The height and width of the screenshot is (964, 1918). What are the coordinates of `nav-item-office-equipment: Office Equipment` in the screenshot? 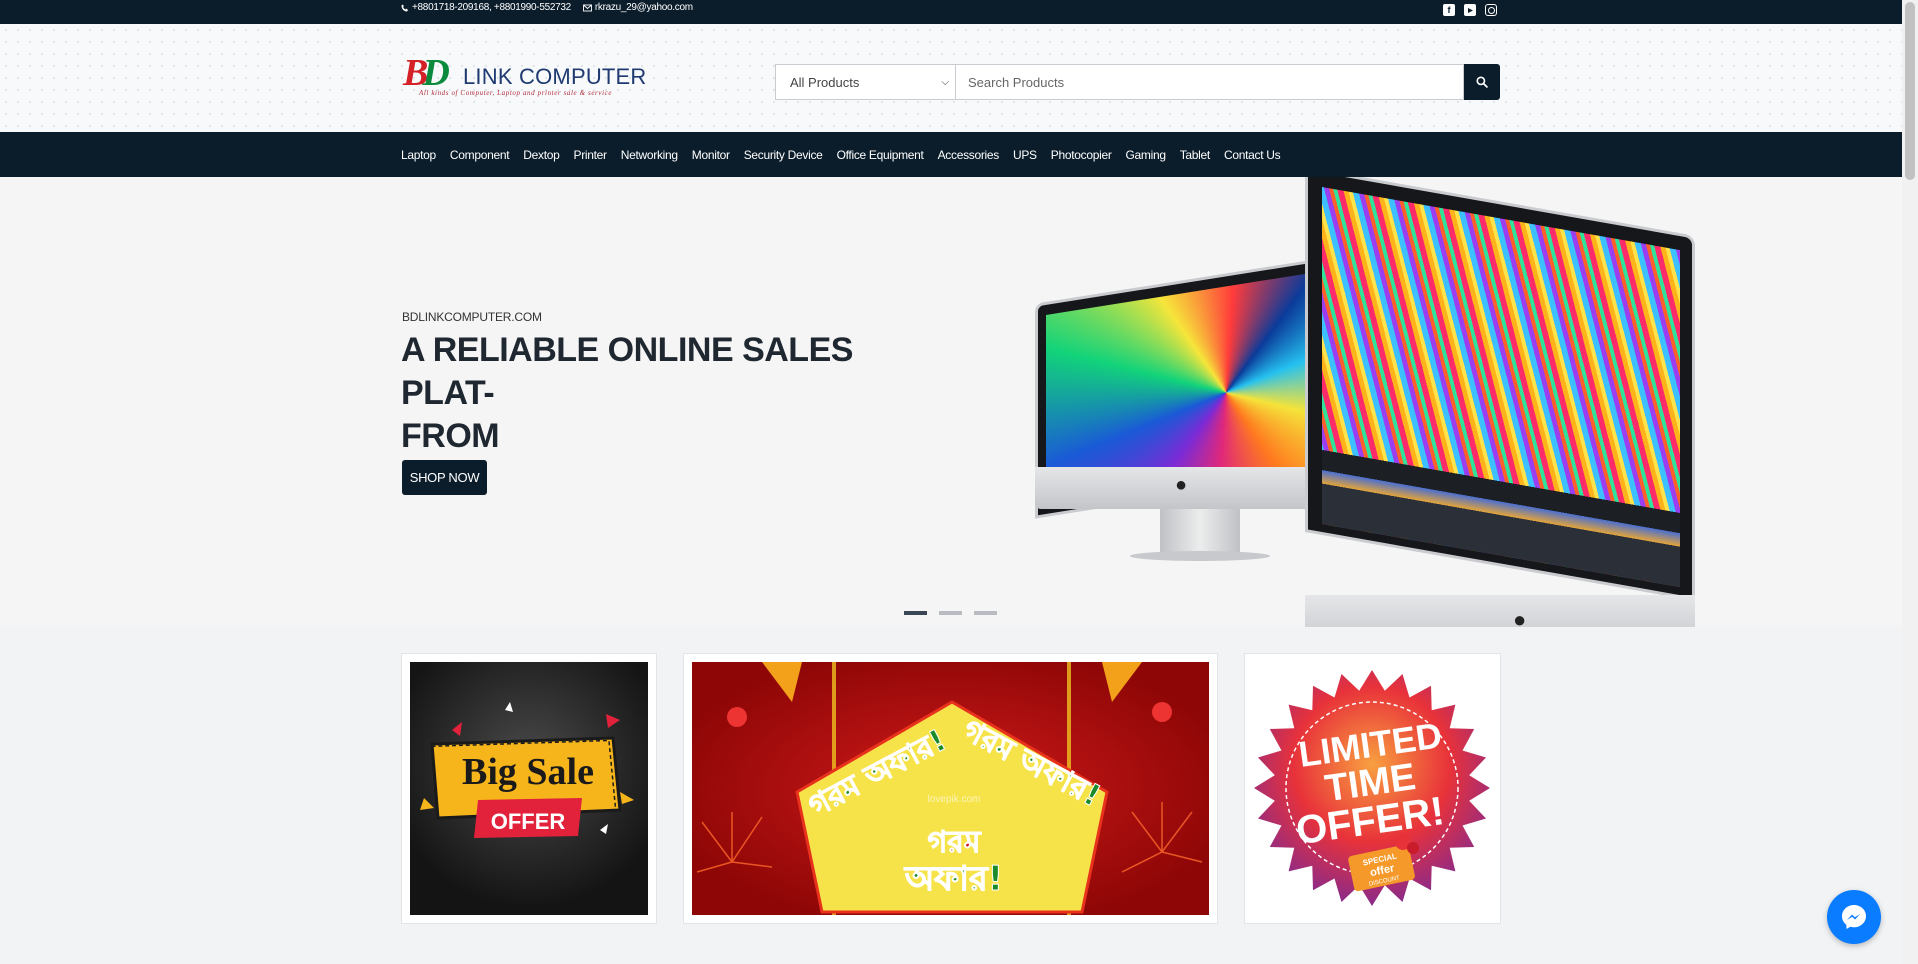 It's located at (880, 155).